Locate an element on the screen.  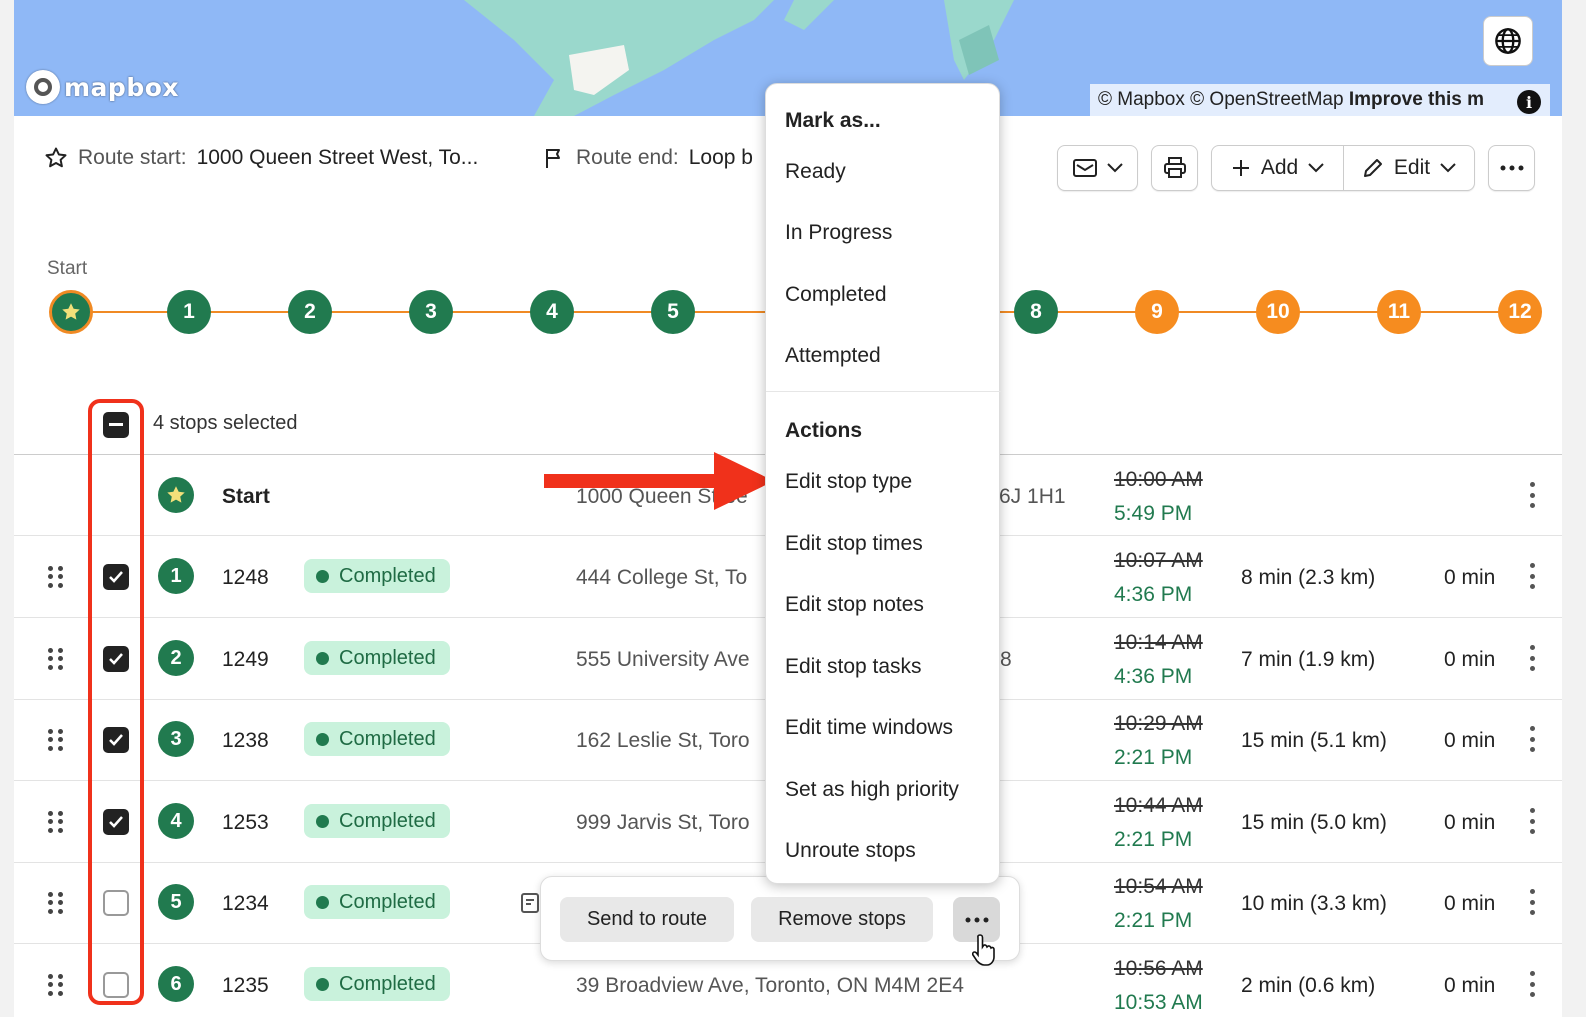
menu-item-completed: Completed is located at coordinates (836, 295).